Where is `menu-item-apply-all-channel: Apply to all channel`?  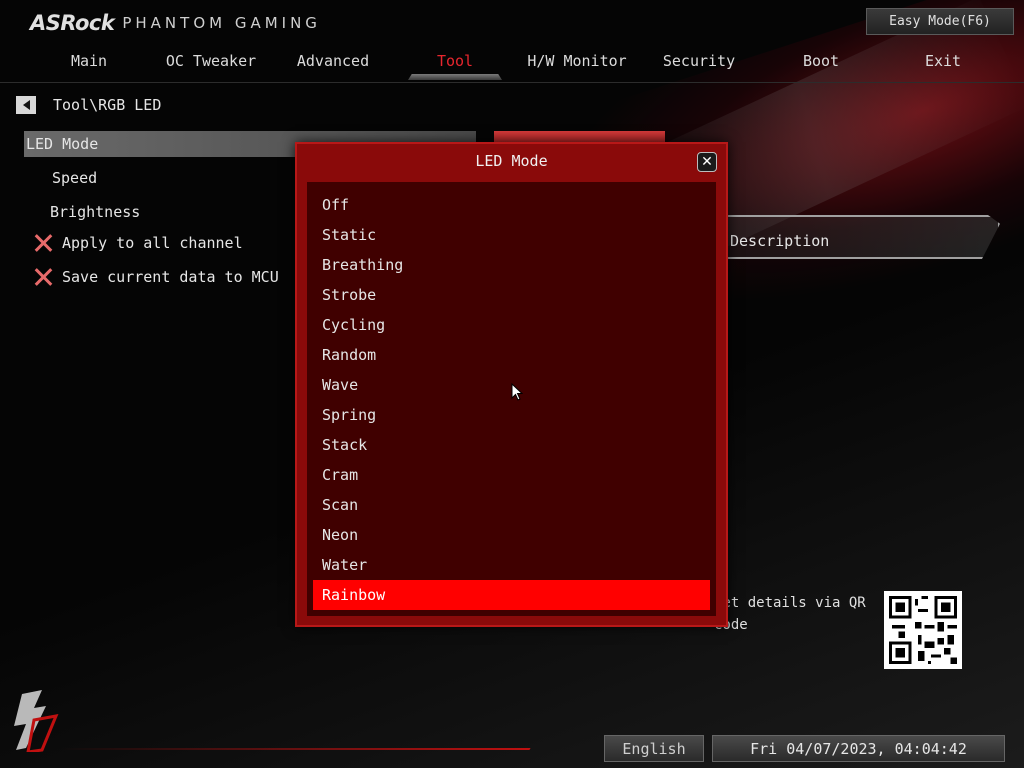
menu-item-apply-all-channel: Apply to all channel is located at coordinates (137, 243).